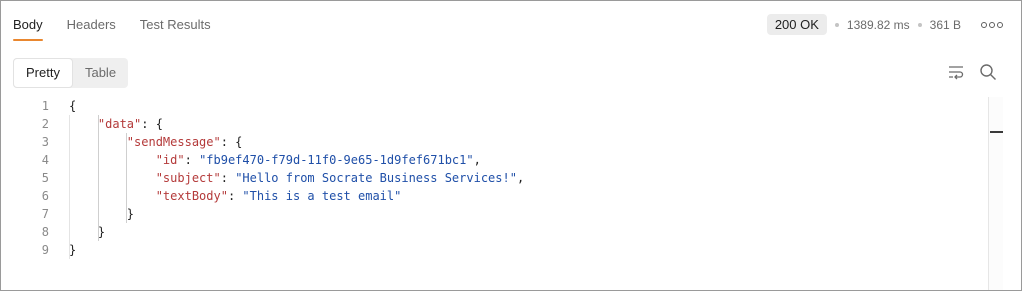  I want to click on code-text: {, so click(72, 106).